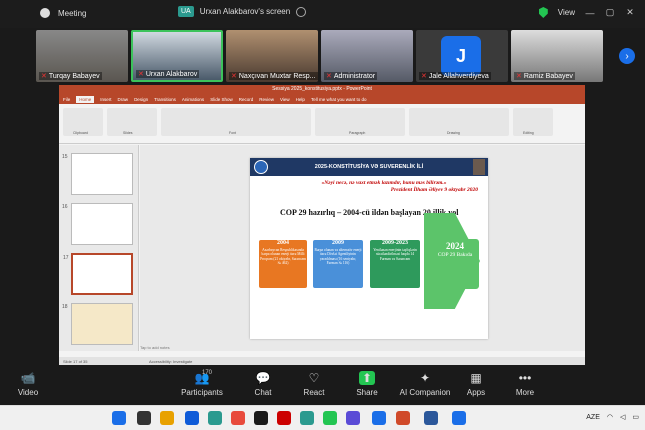  Describe the element at coordinates (425, 378) in the screenshot. I see `sparkle-icon: ✦` at that location.